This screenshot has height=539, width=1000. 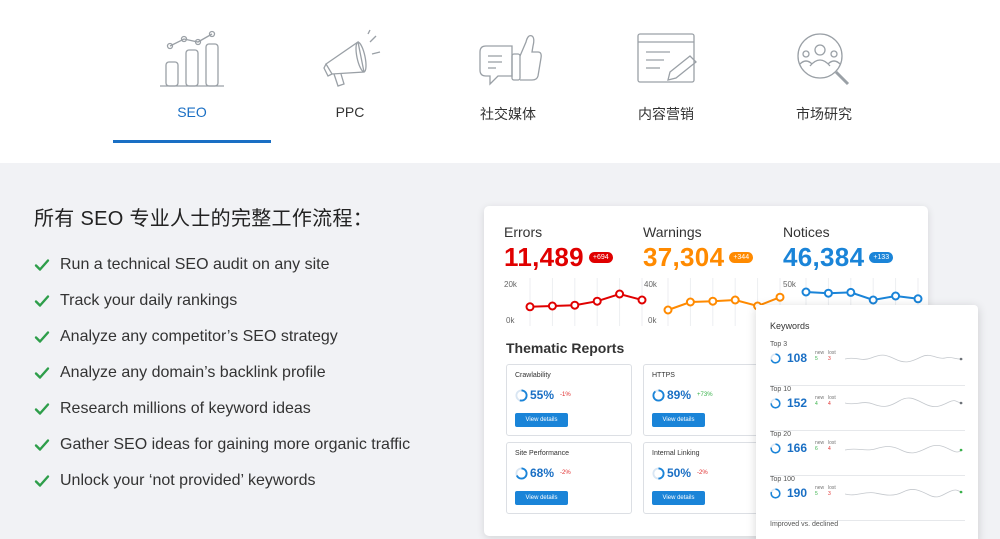 I want to click on new-keywords: new 6, so click(x=819, y=446).